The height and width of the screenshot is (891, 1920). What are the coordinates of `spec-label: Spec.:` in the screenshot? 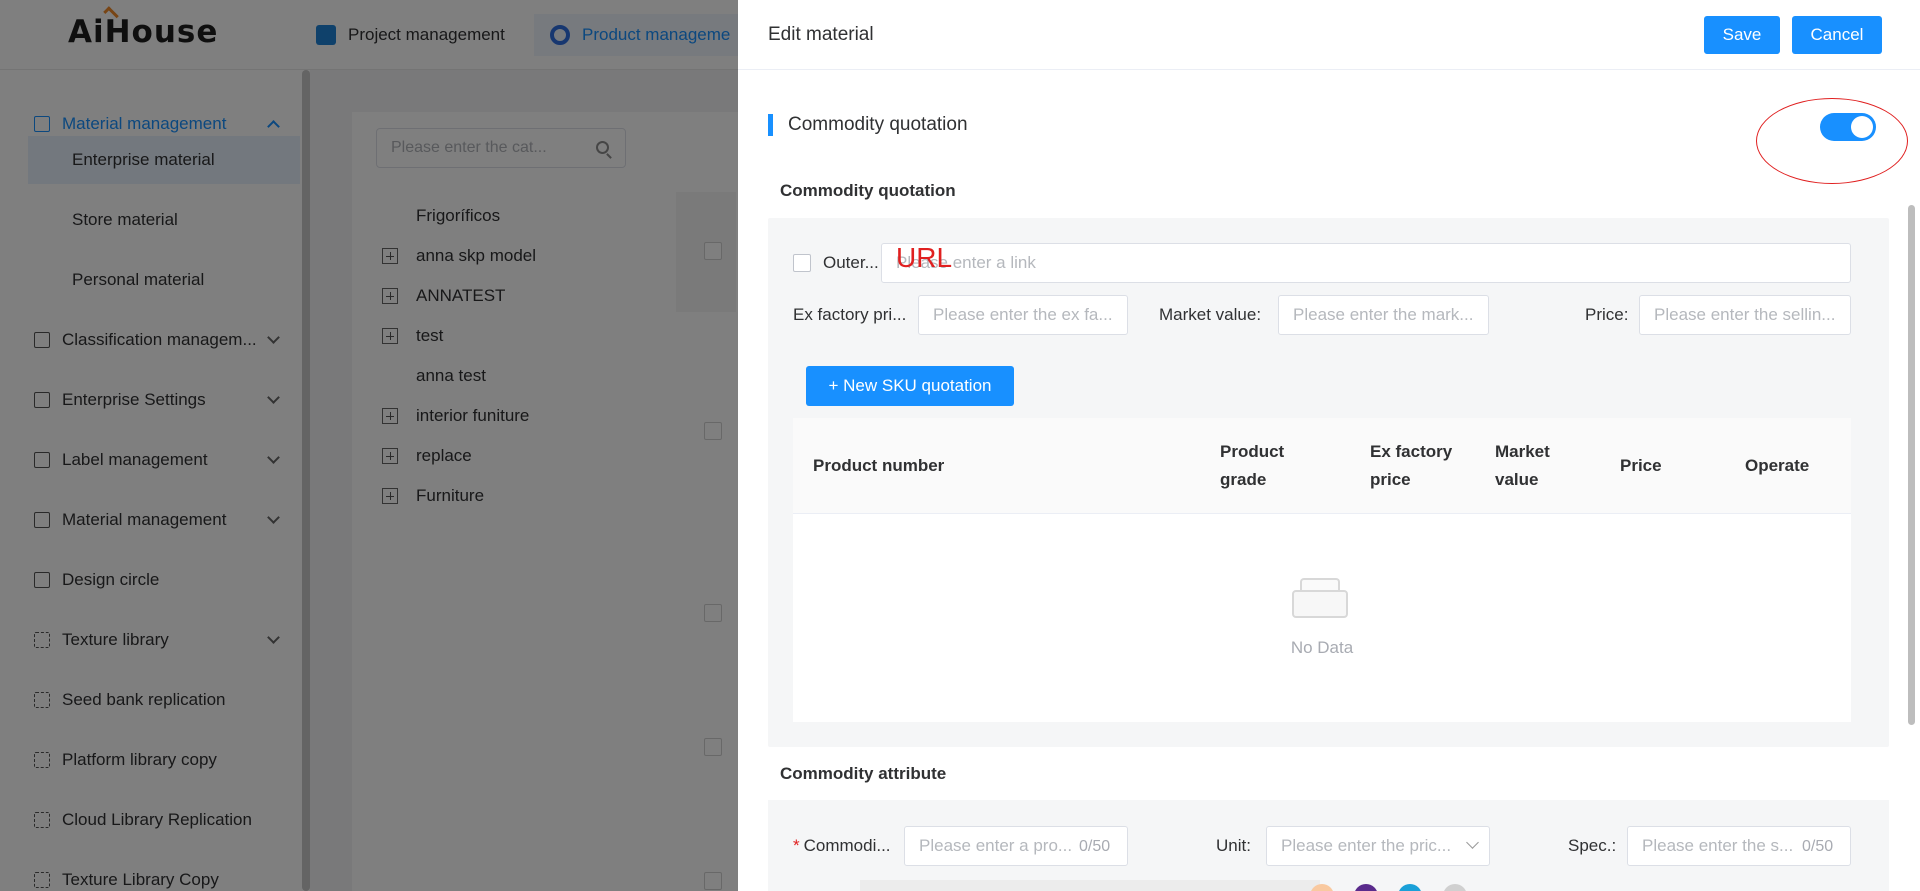 It's located at (1592, 845).